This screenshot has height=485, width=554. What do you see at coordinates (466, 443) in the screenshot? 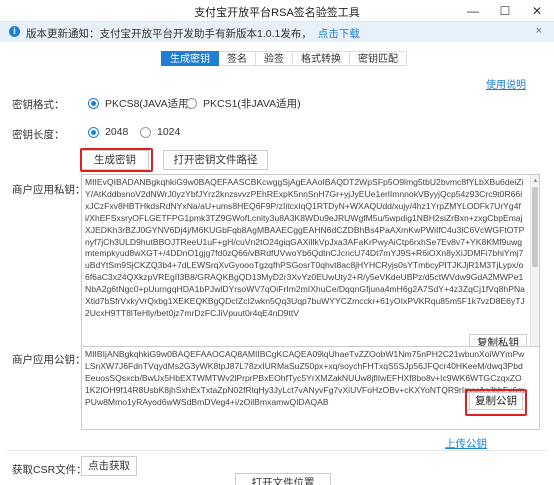
I see `upload-public-key-link: 上传公钥` at bounding box center [466, 443].